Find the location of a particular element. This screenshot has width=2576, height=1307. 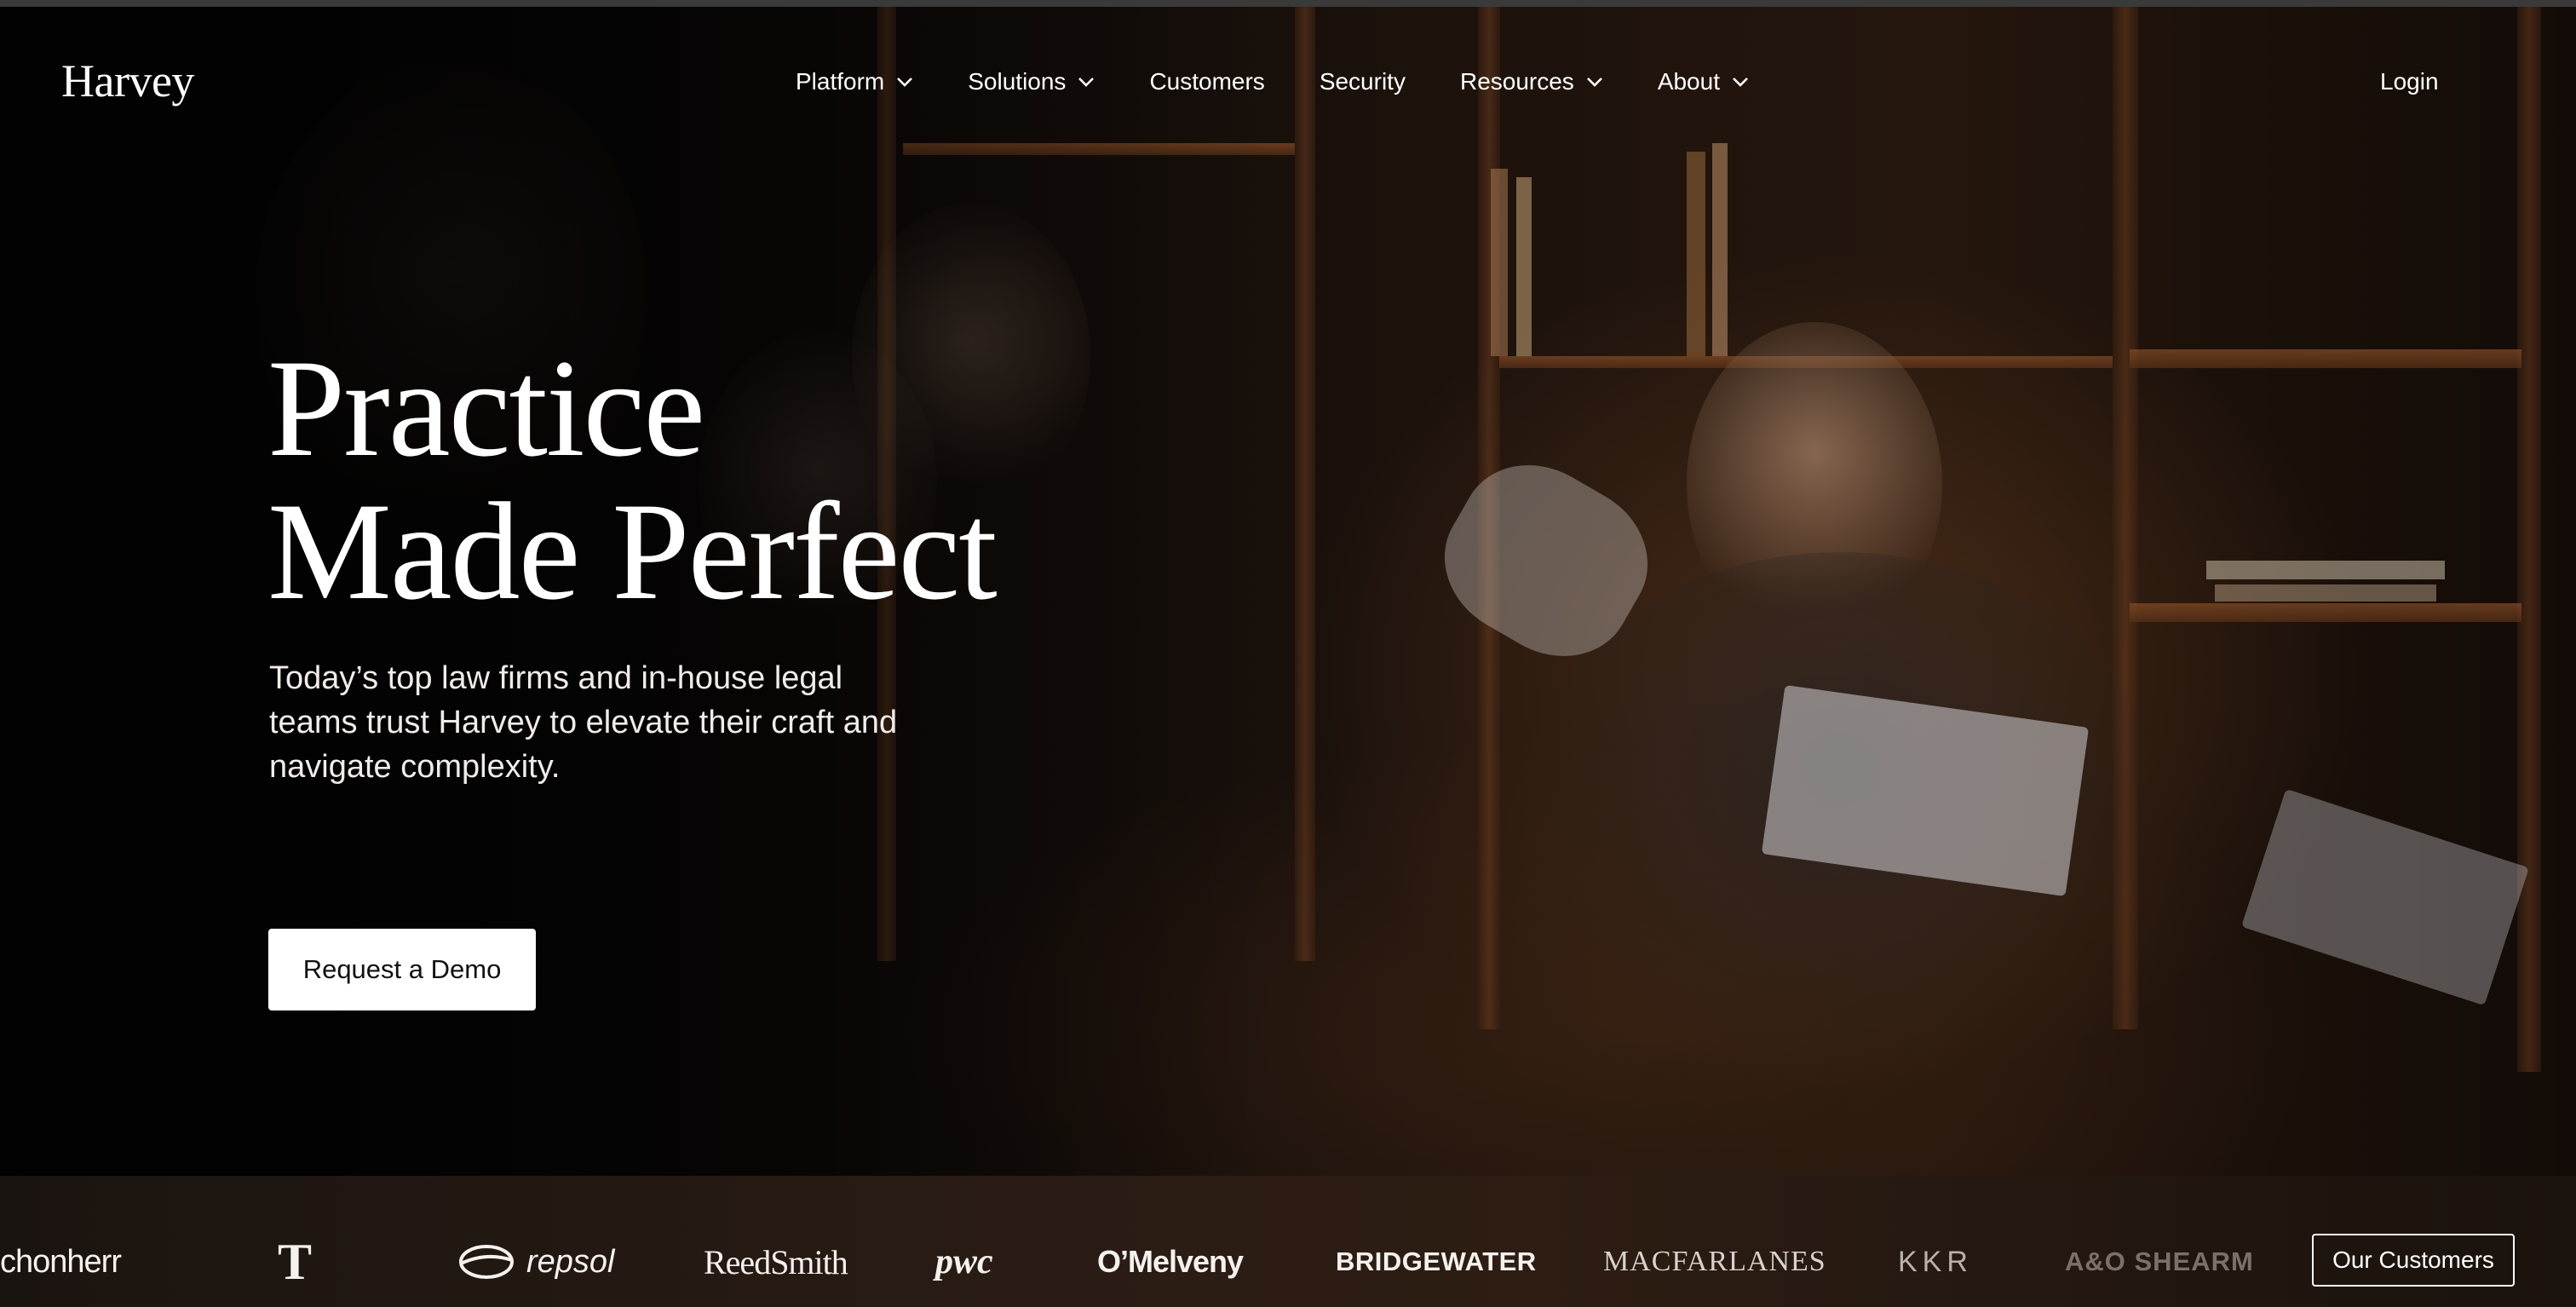

nav-item-platform: Platform is located at coordinates (855, 82).